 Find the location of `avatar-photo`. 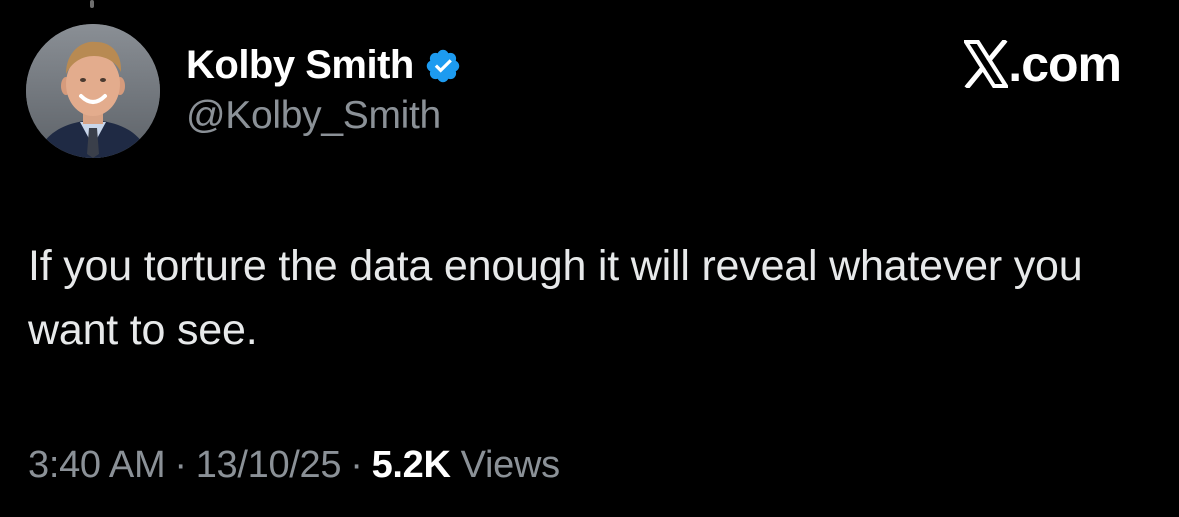

avatar-photo is located at coordinates (93, 91).